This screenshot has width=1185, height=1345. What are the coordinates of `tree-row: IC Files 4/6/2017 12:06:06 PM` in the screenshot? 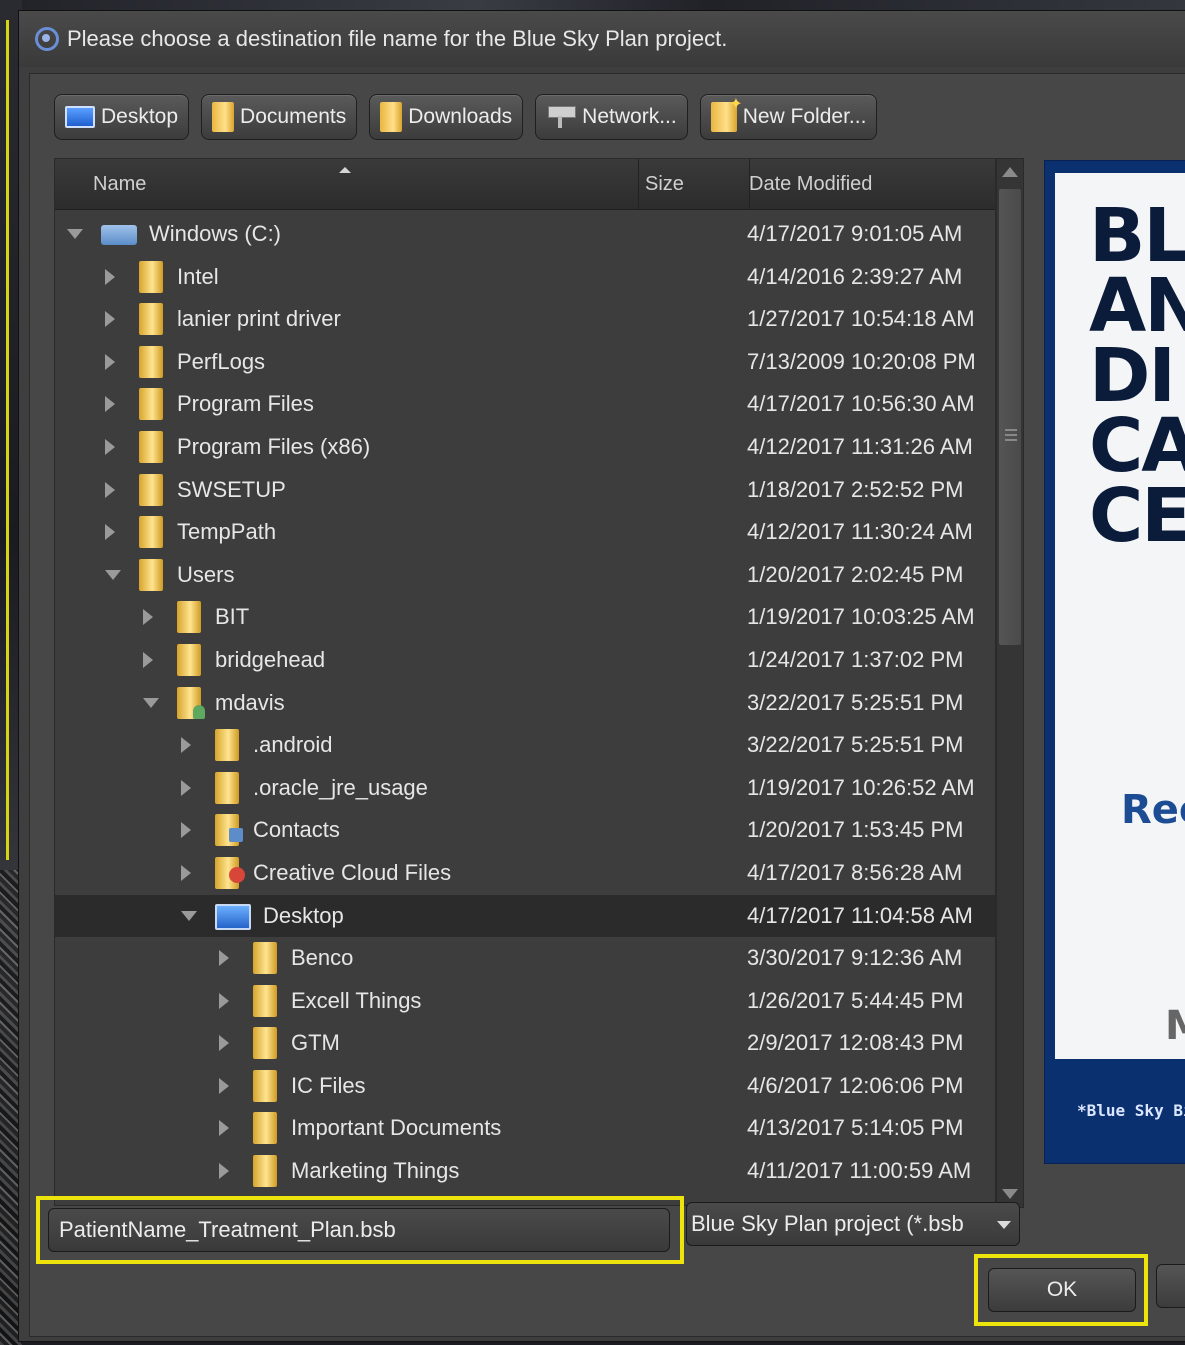 It's located at (525, 1086).